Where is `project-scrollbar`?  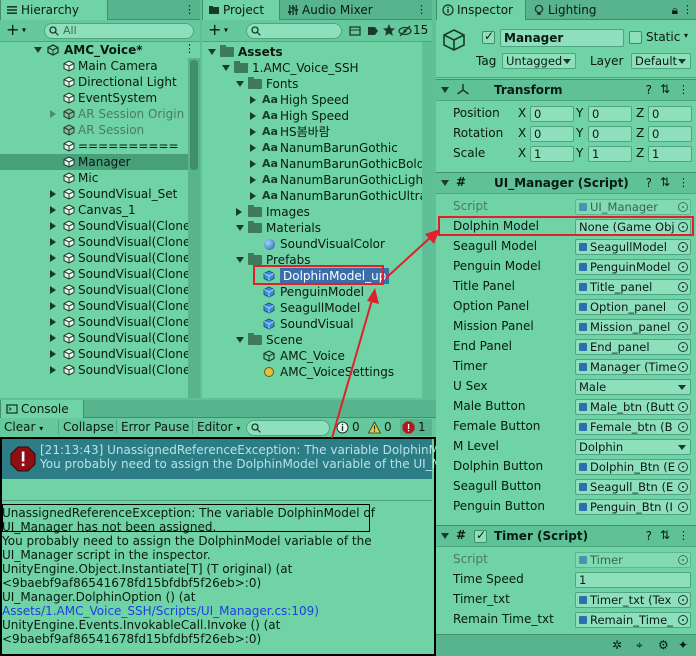
project-scrollbar is located at coordinates (427, 220).